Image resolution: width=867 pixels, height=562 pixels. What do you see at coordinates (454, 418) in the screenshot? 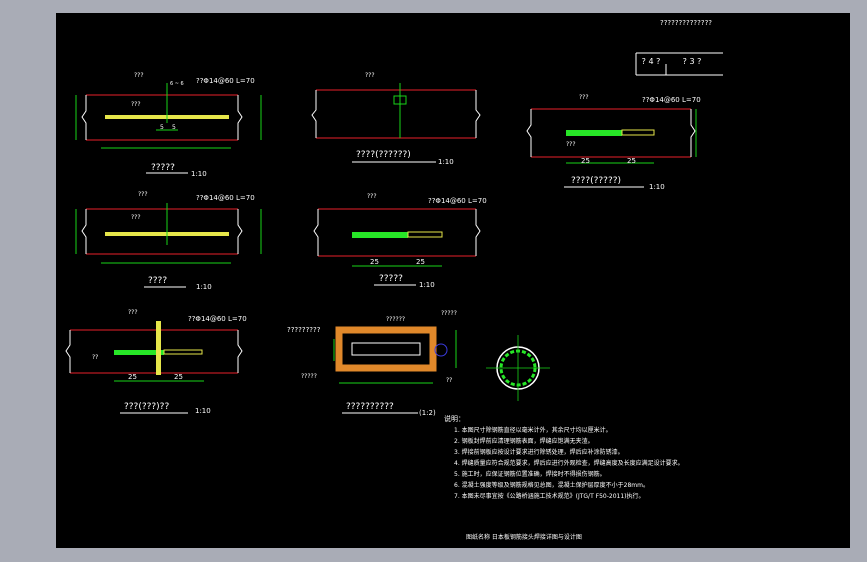
I see `notes-heading: 说明：` at bounding box center [454, 418].